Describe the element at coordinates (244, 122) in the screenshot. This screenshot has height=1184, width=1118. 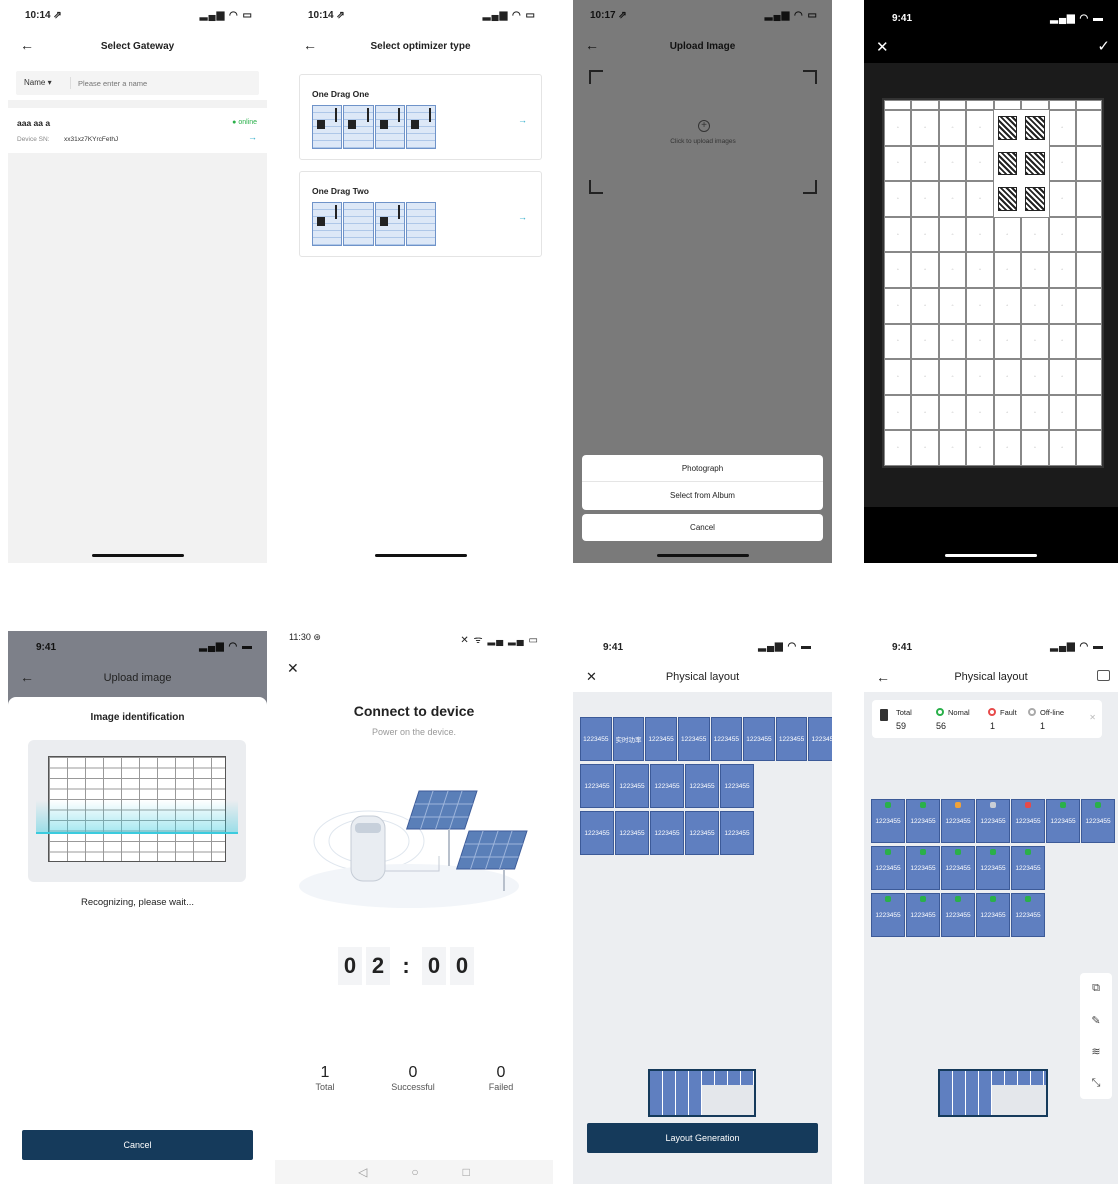
I see `online-status-badge: ● online` at that location.